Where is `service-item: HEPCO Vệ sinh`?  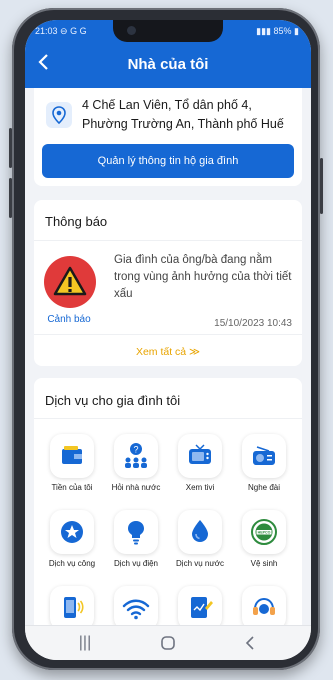 service-item: HEPCO Vệ sinh is located at coordinates (264, 539).